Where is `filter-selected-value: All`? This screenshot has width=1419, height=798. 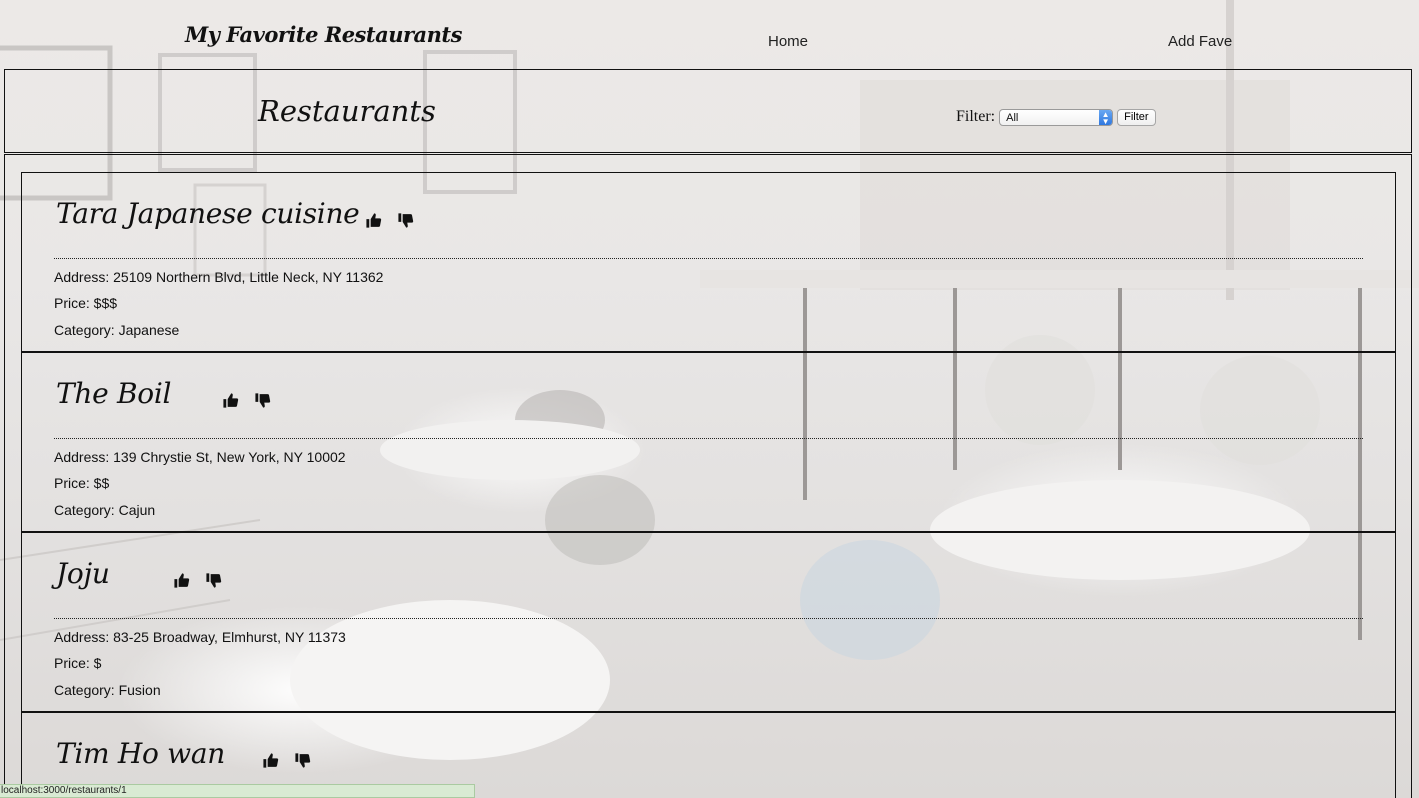
filter-selected-value: All is located at coordinates (1012, 117).